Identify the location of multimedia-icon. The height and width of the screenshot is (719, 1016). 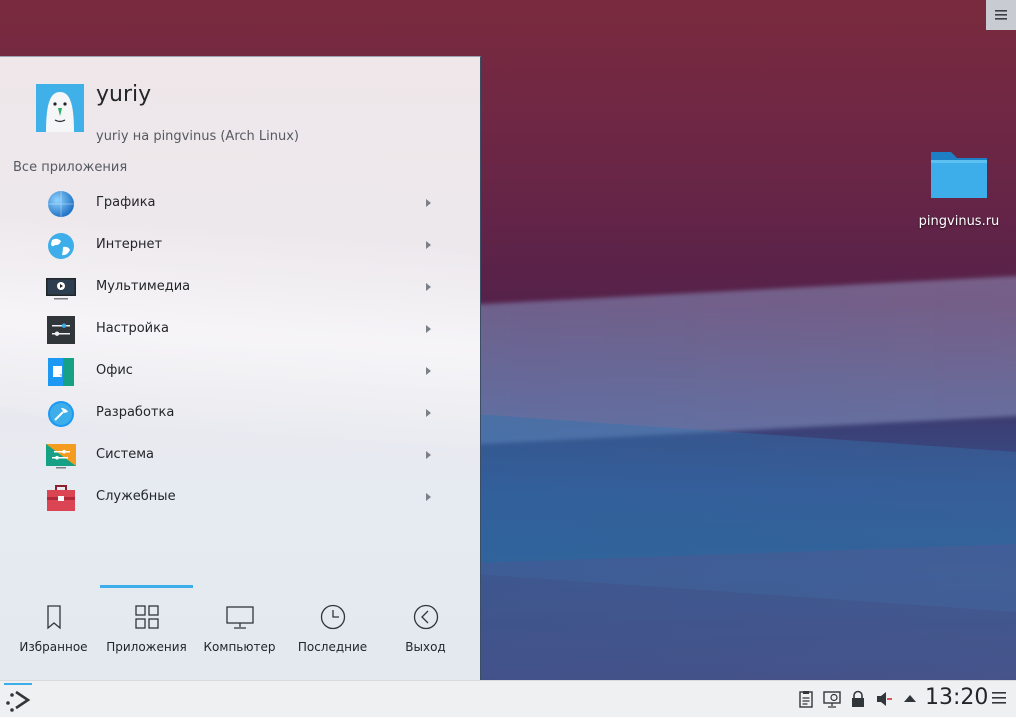
(61, 289).